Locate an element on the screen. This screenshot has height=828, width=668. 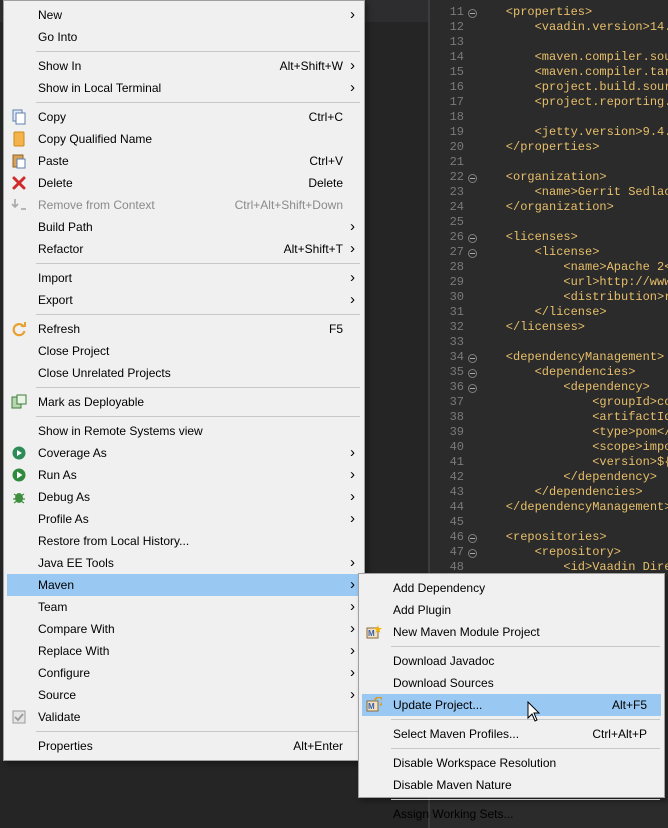
code-line: 18 is located at coordinates (549, 117).